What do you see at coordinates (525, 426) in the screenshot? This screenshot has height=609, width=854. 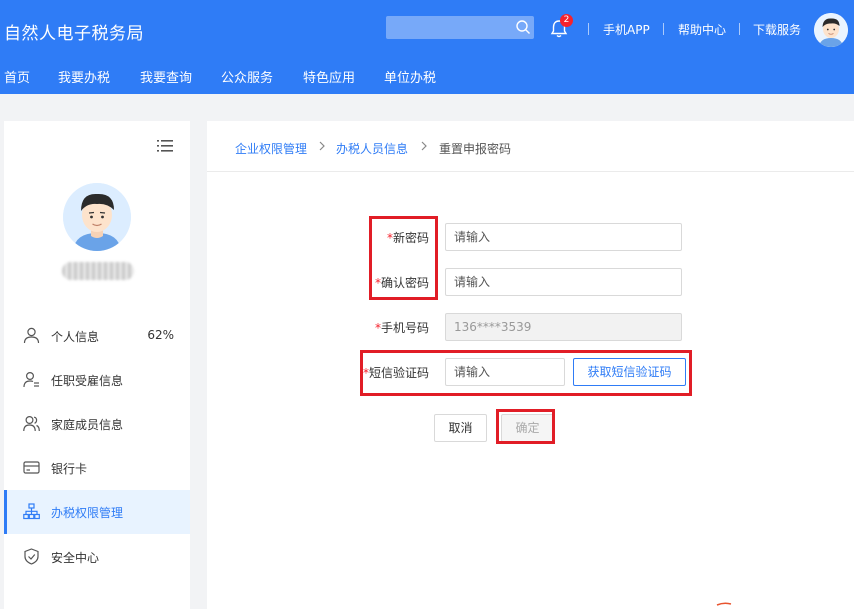 I see `highlight-confirm-button` at bounding box center [525, 426].